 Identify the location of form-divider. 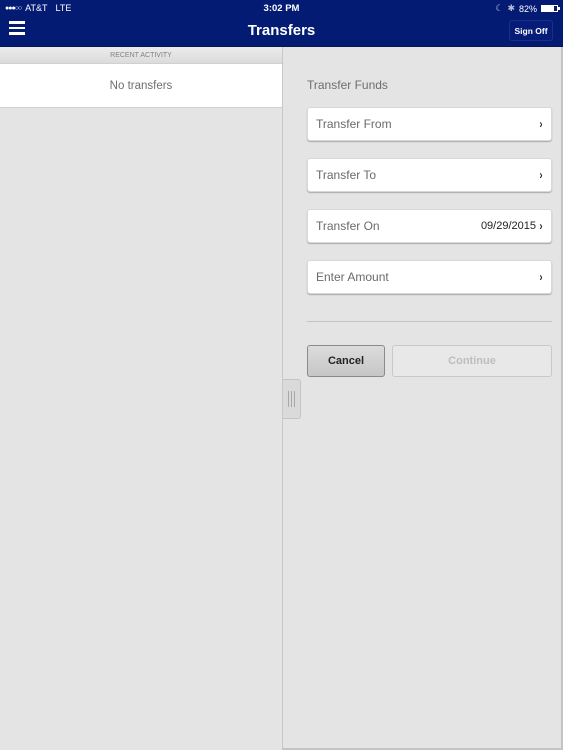
(429, 321).